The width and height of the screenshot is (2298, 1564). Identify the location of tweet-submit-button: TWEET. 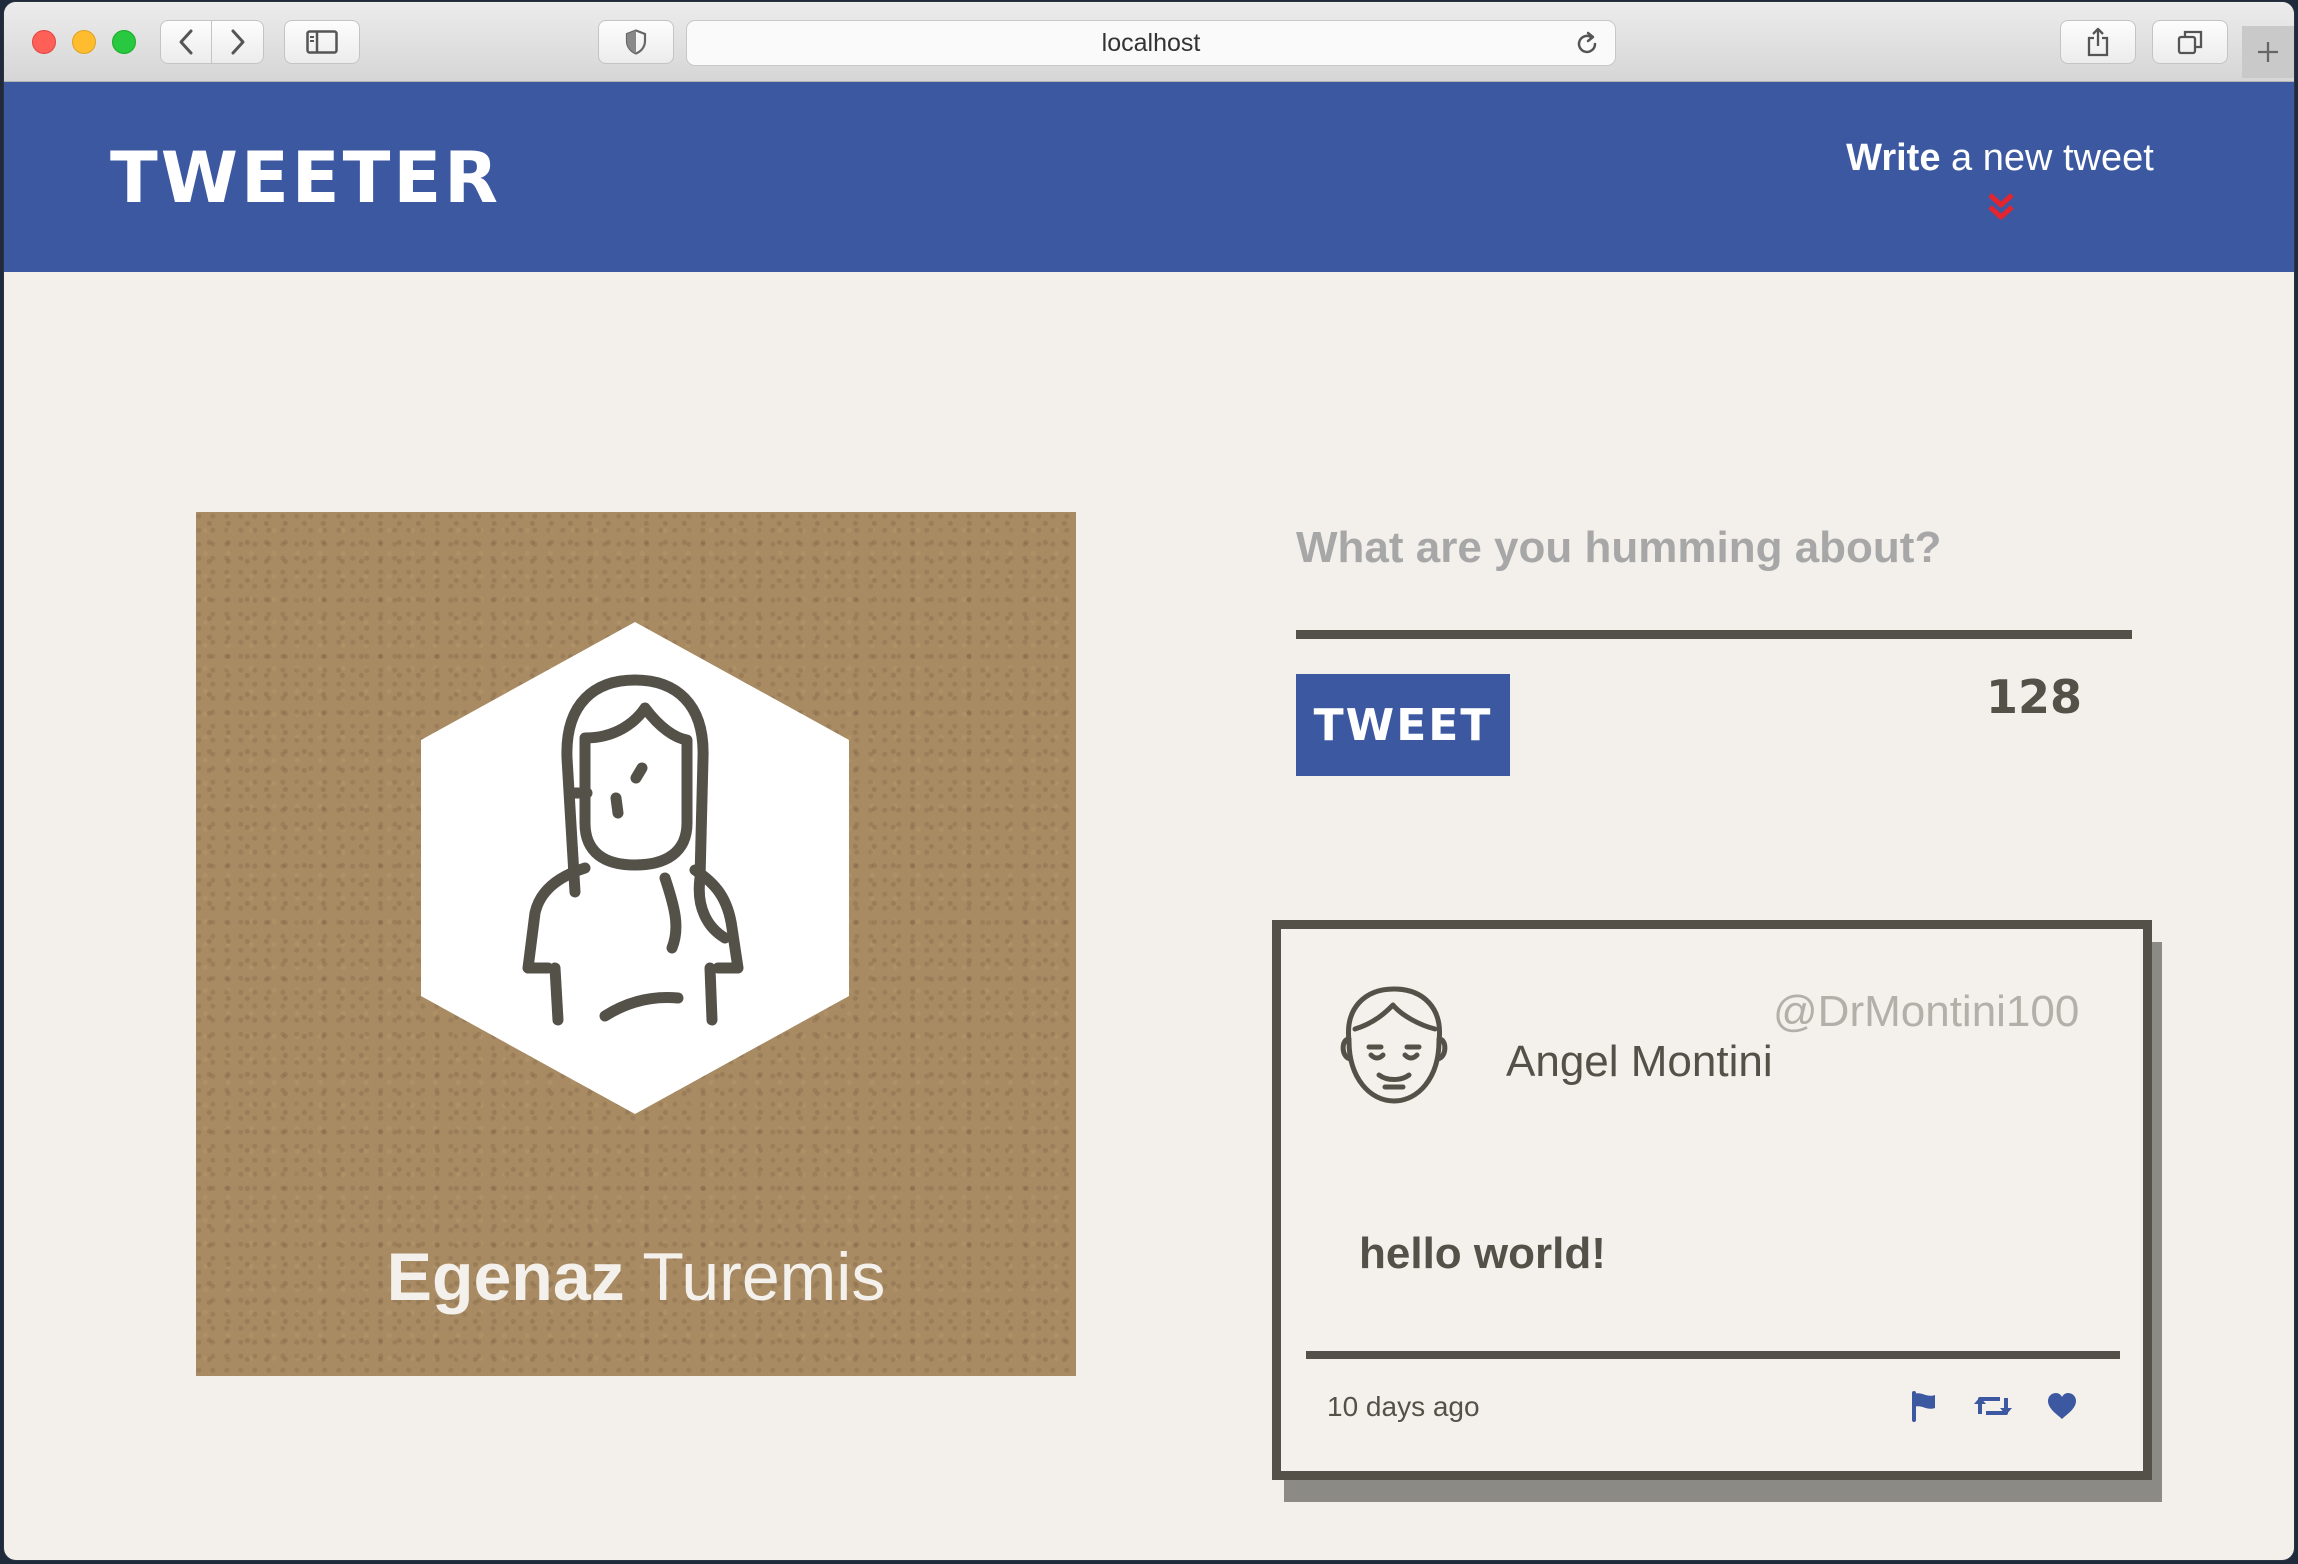
(1403, 725).